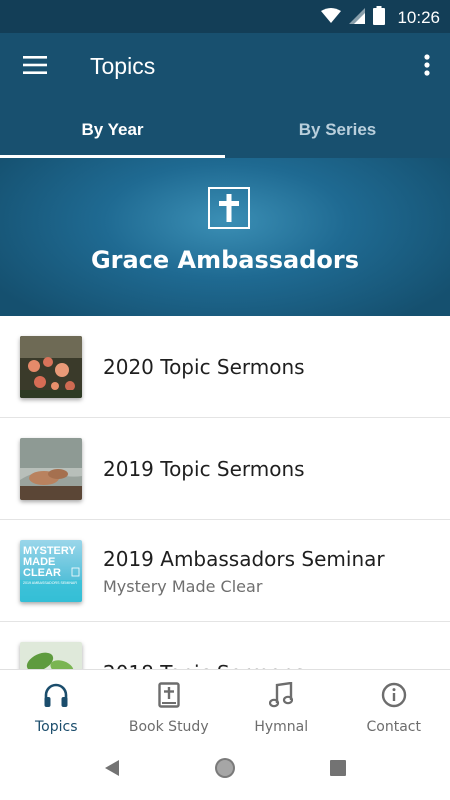 The height and width of the screenshot is (800, 450). Describe the element at coordinates (393, 727) in the screenshot. I see `nav-label: Contact` at that location.